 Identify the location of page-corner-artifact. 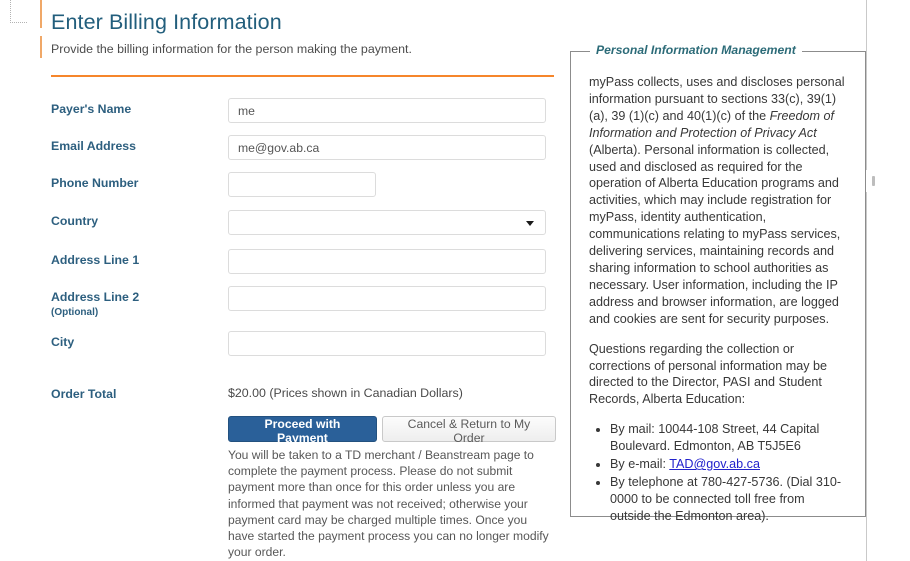
(18, 11).